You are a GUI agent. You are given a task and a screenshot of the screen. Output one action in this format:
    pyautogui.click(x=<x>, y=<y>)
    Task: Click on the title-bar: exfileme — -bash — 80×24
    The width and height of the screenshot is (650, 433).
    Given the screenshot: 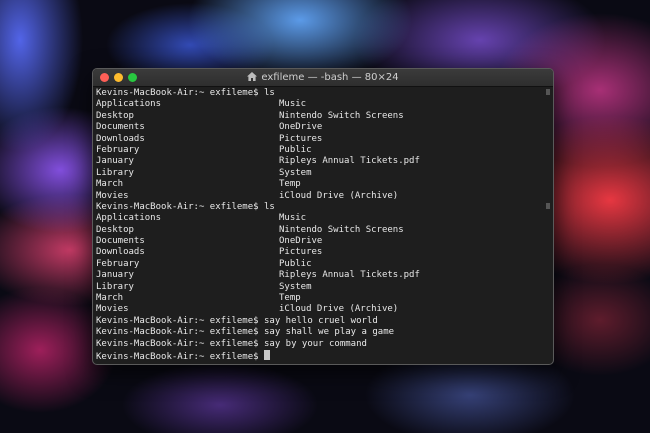 What is the action you would take?
    pyautogui.click(x=323, y=78)
    